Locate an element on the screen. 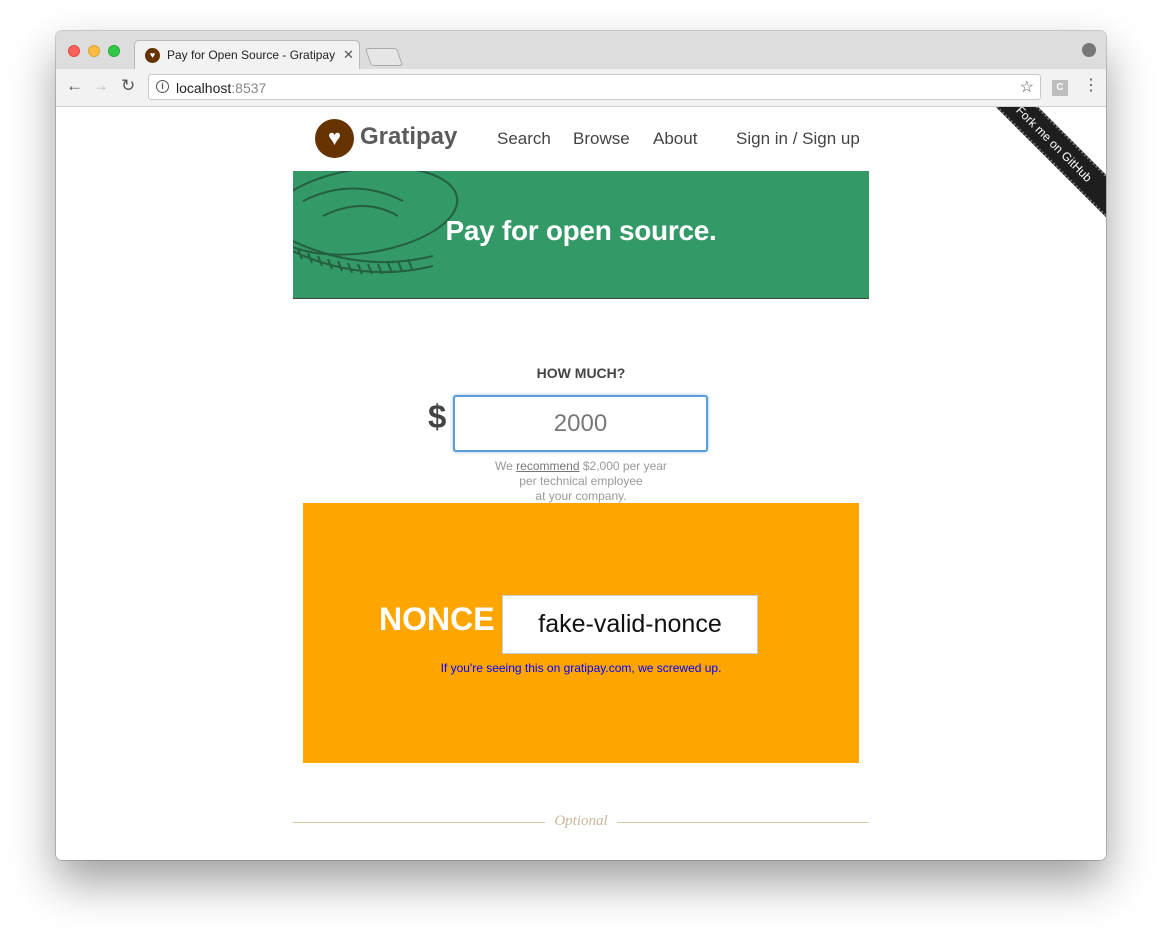 Image resolution: width=1162 pixels, height=941 pixels. reload-icon: ↻ is located at coordinates (128, 86).